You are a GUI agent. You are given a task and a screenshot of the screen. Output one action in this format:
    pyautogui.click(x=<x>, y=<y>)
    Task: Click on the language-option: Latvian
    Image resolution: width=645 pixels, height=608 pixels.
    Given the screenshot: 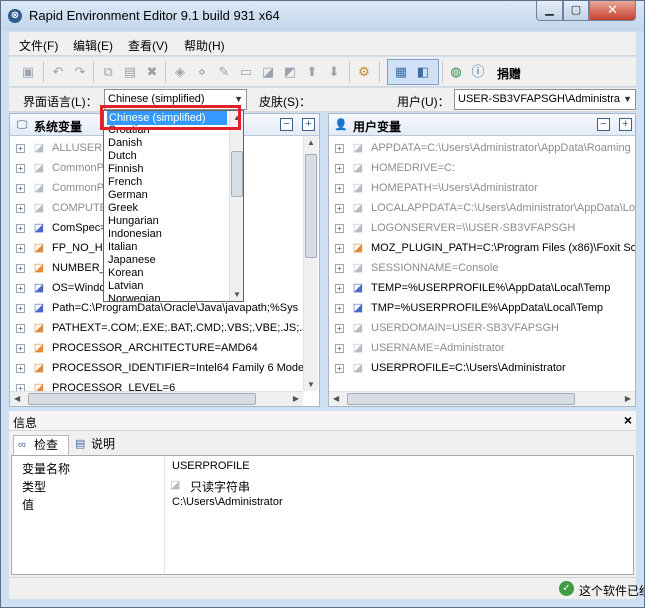 What is the action you would take?
    pyautogui.click(x=125, y=286)
    